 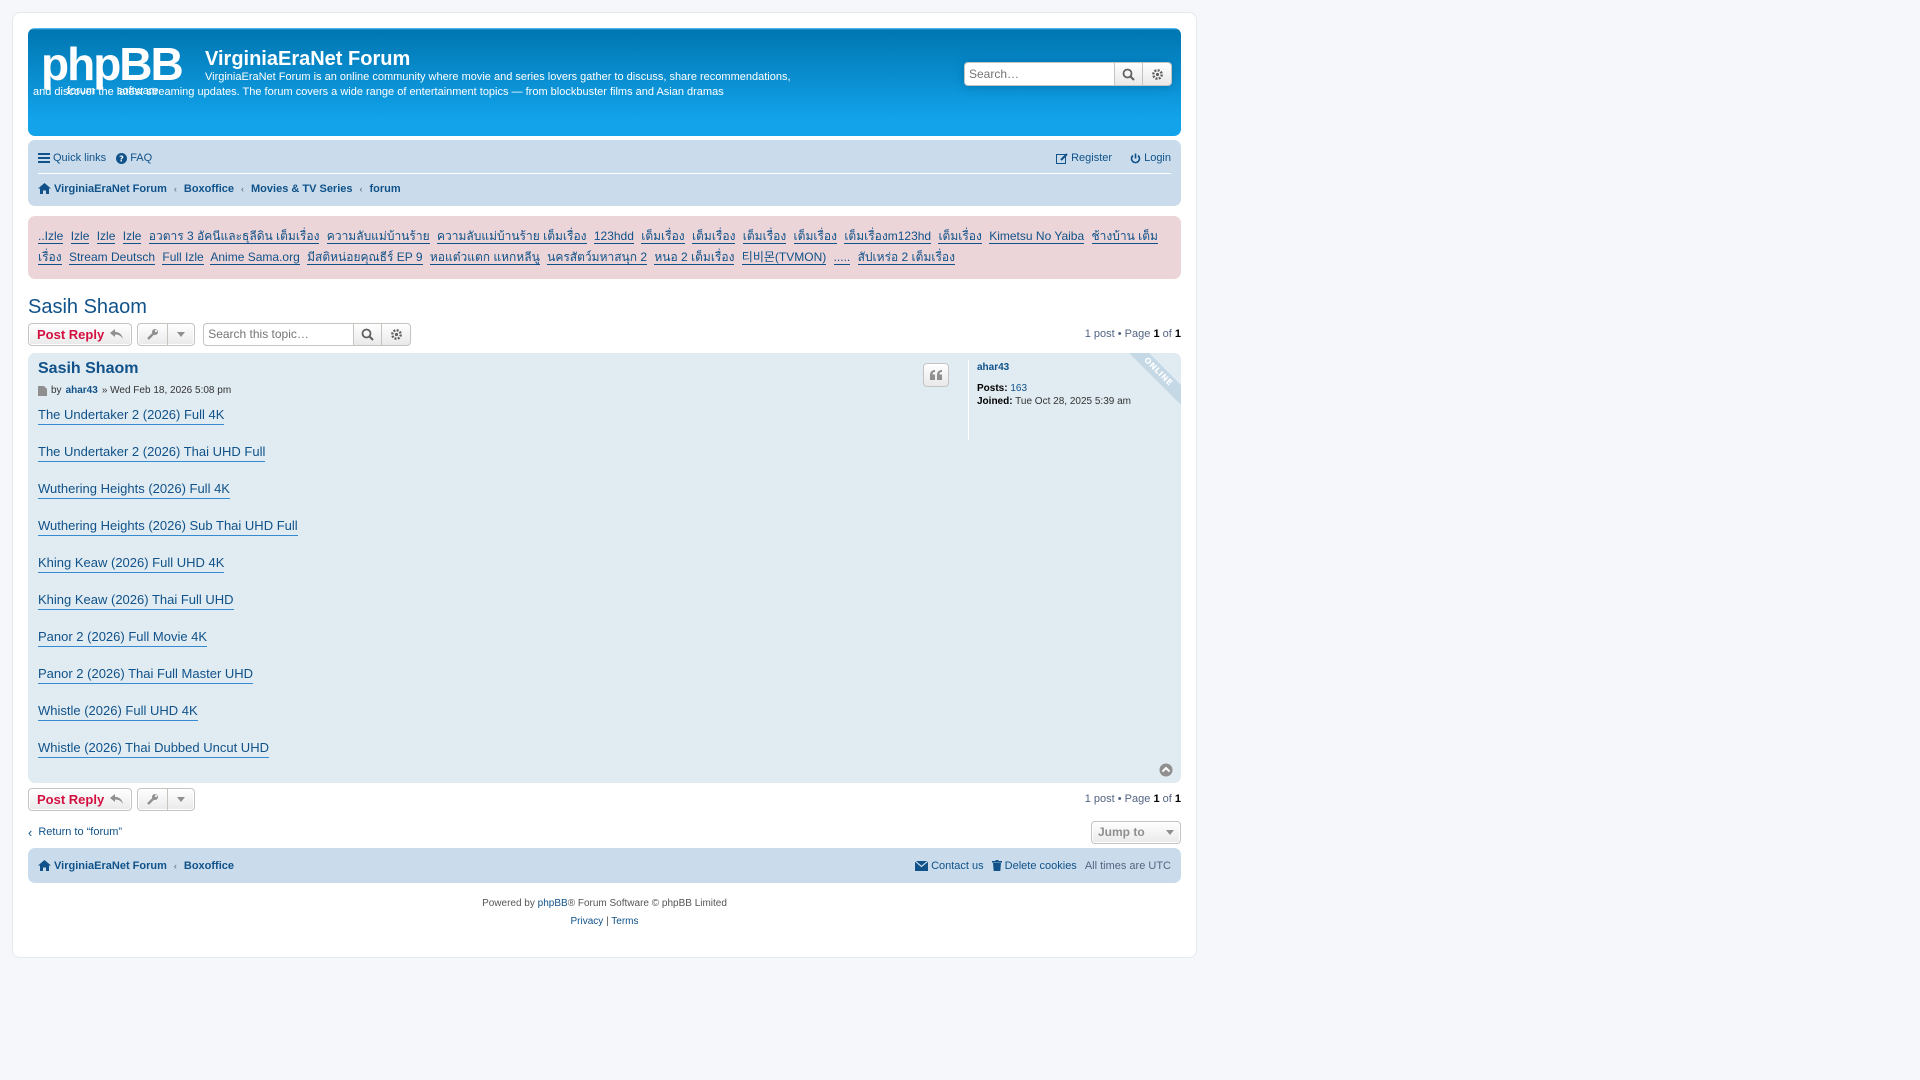 What do you see at coordinates (1167, 799) in the screenshot?
I see `pagination-of-bottom: of` at bounding box center [1167, 799].